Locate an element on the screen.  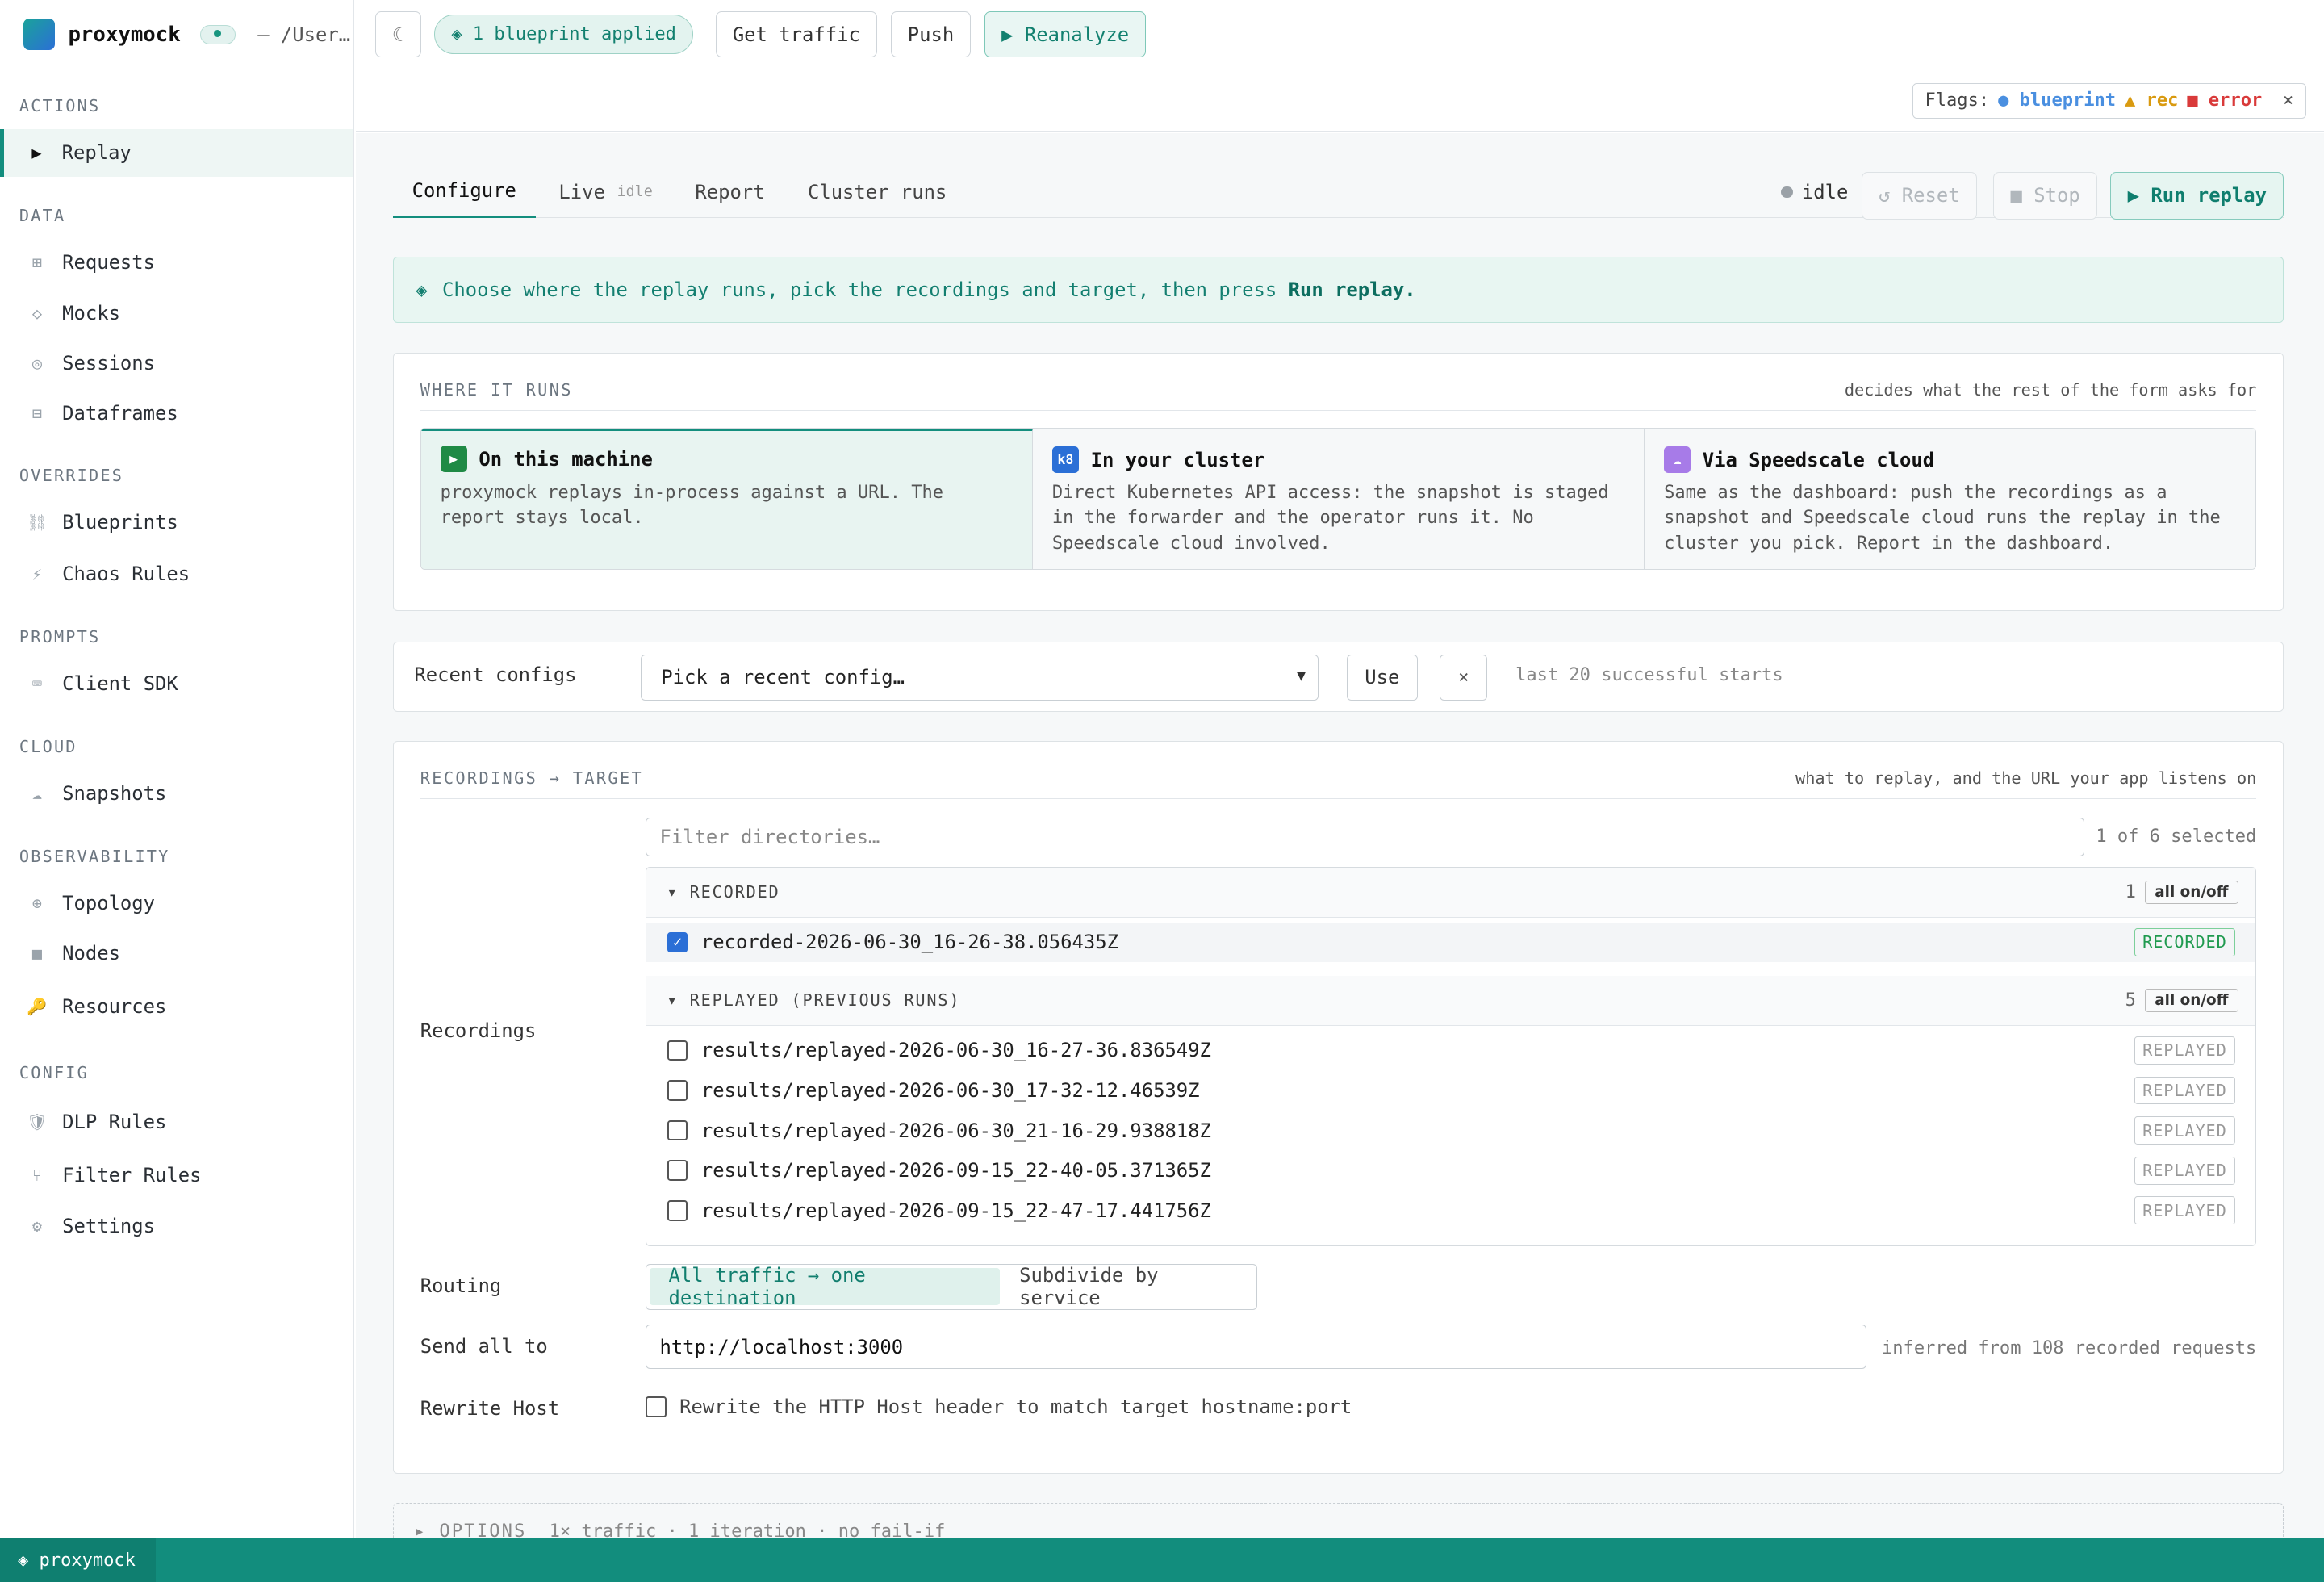
key-icon: 🔑 is located at coordinates (37, 1007).